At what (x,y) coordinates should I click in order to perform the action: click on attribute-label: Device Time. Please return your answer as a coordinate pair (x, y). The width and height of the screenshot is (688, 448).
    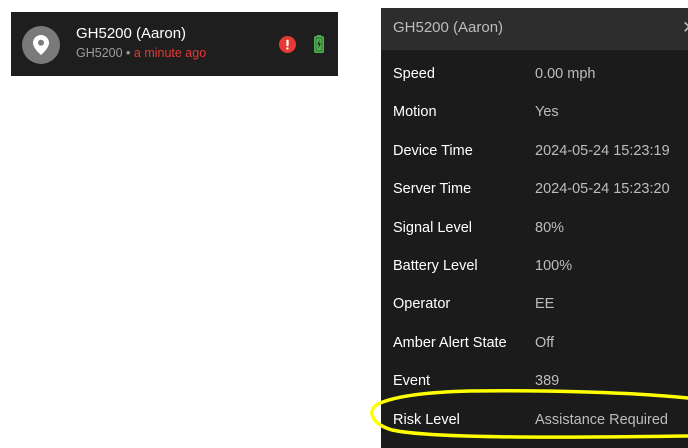
    Looking at the image, I should click on (433, 150).